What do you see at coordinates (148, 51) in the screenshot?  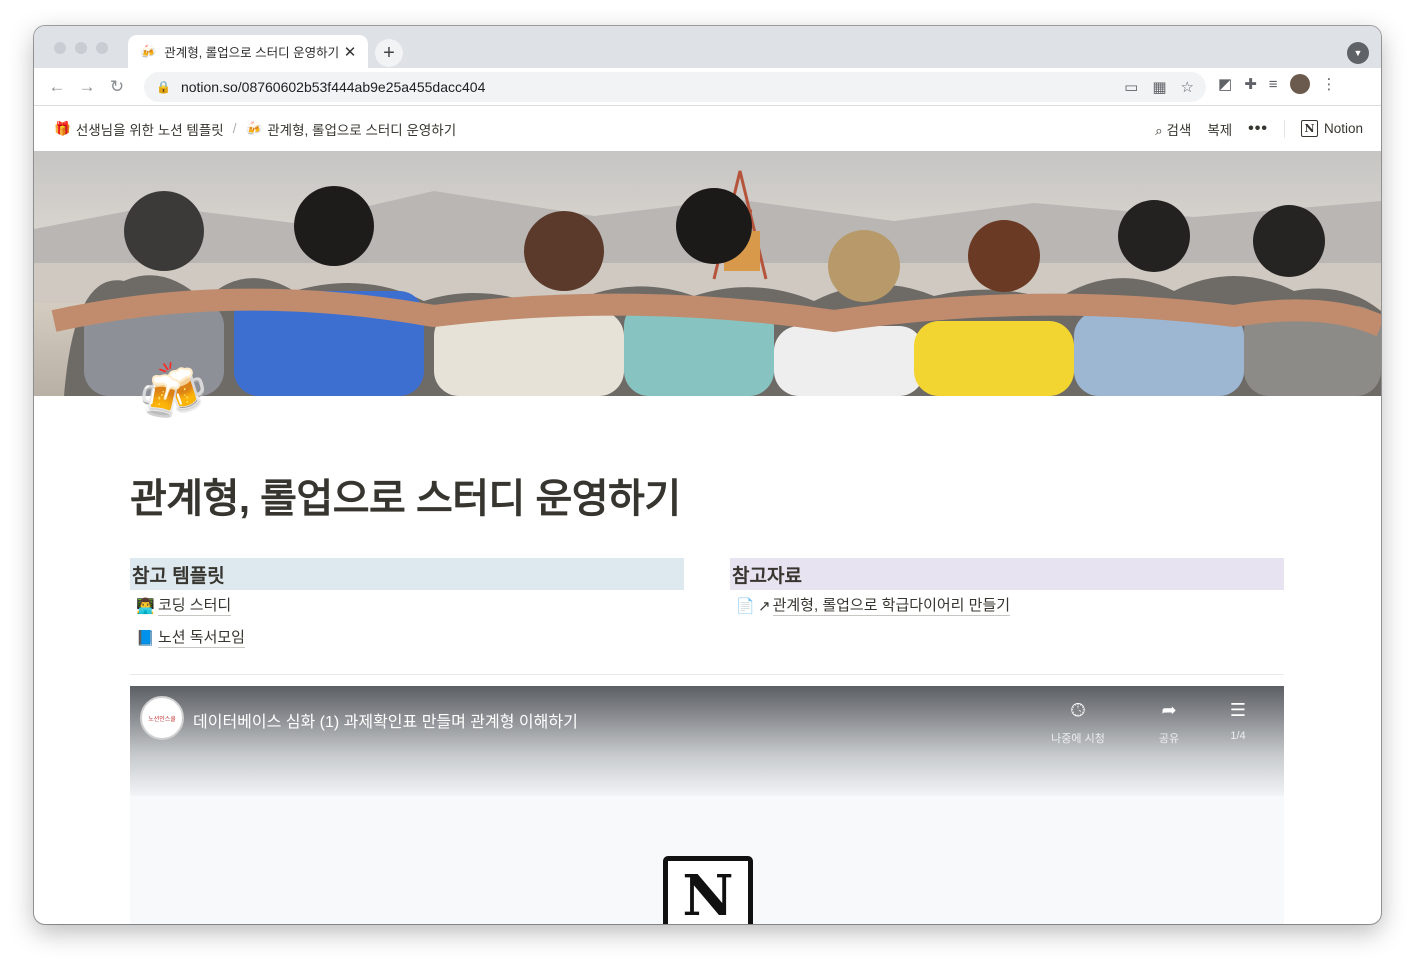 I see `tab-favicon-icon: 🍻` at bounding box center [148, 51].